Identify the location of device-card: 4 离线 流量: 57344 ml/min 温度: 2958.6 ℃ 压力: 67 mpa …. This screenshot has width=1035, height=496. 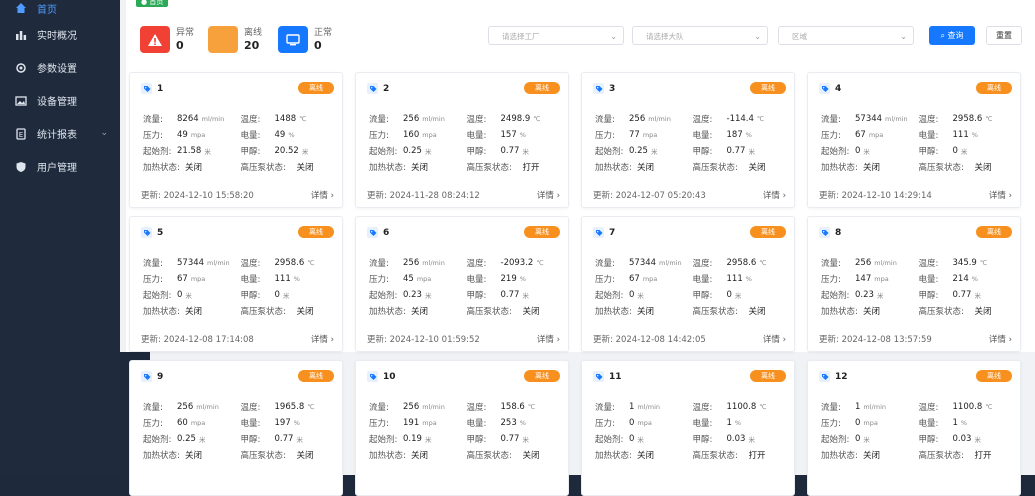
(914, 140).